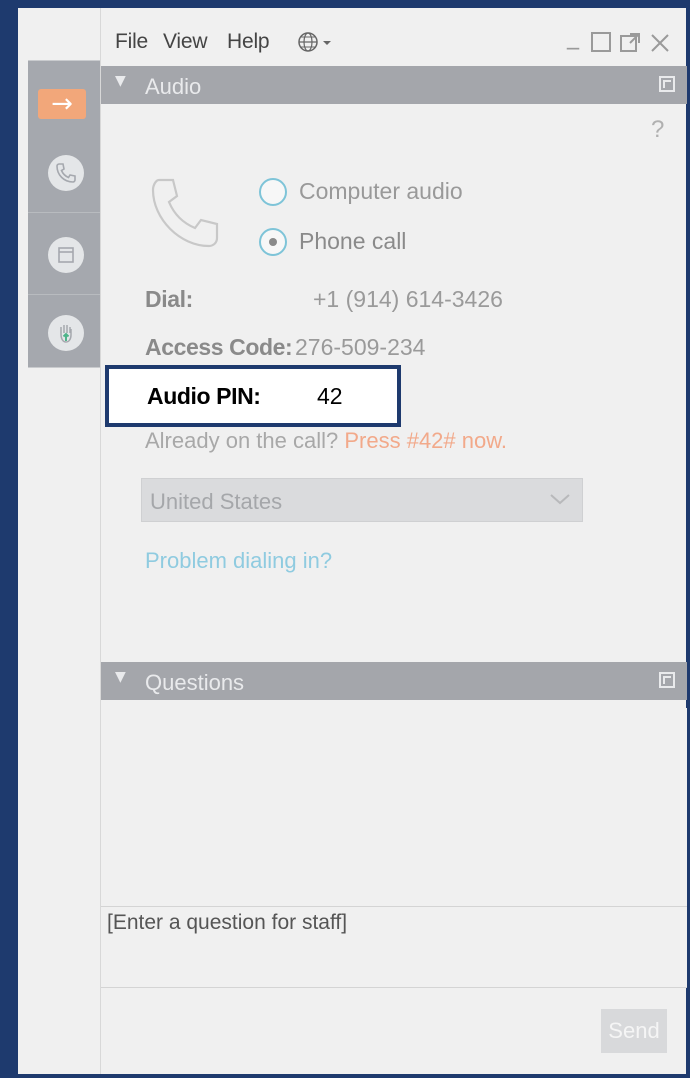  Describe the element at coordinates (573, 36) in the screenshot. I see `minimize-icon: _` at that location.